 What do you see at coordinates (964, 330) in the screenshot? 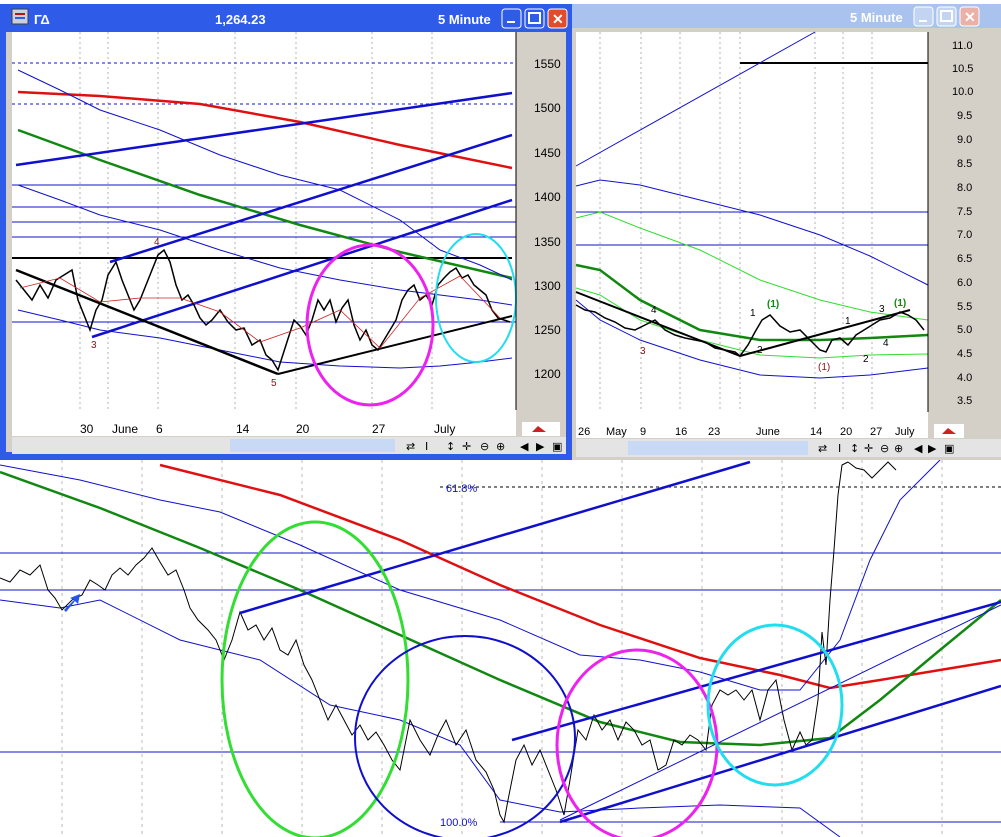
I see `svg-text: 5.0` at bounding box center [964, 330].